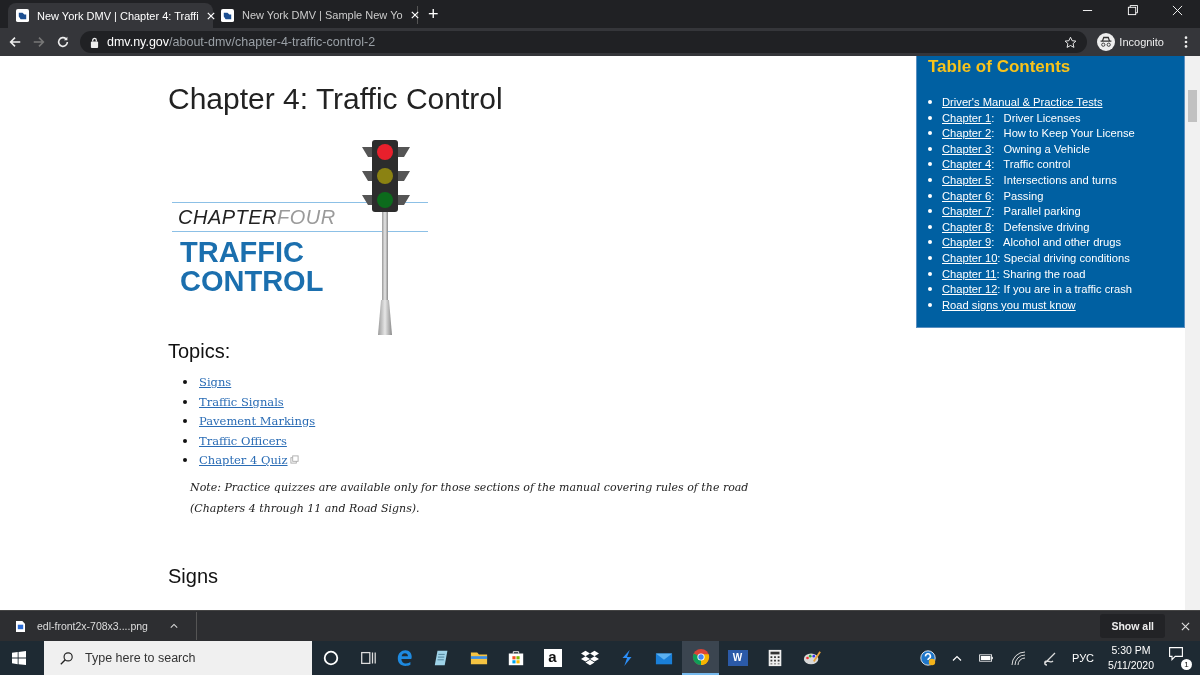  I want to click on box-logo-icon, so click(589, 658).